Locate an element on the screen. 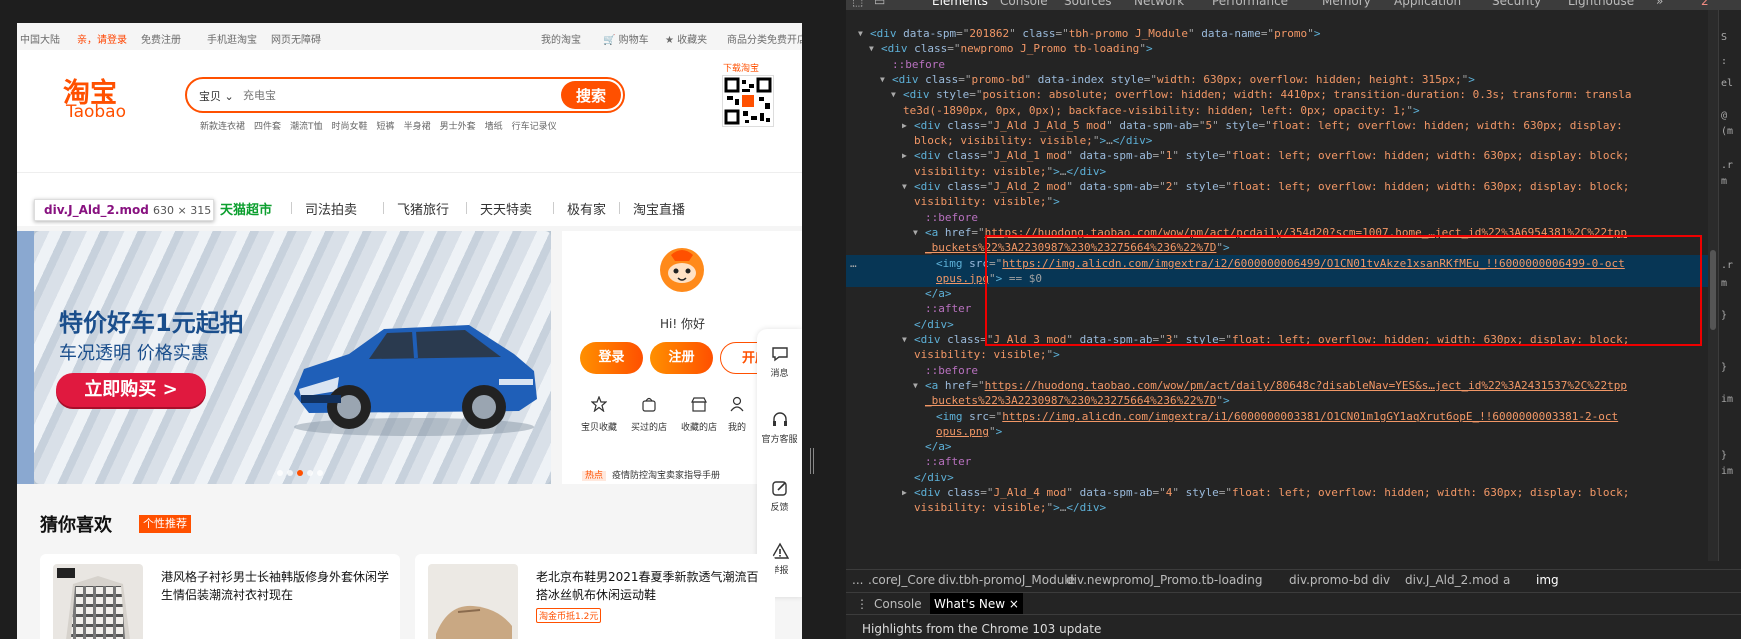 This screenshot has height=639, width=1741. tab-security: Security is located at coordinates (1516, 4).